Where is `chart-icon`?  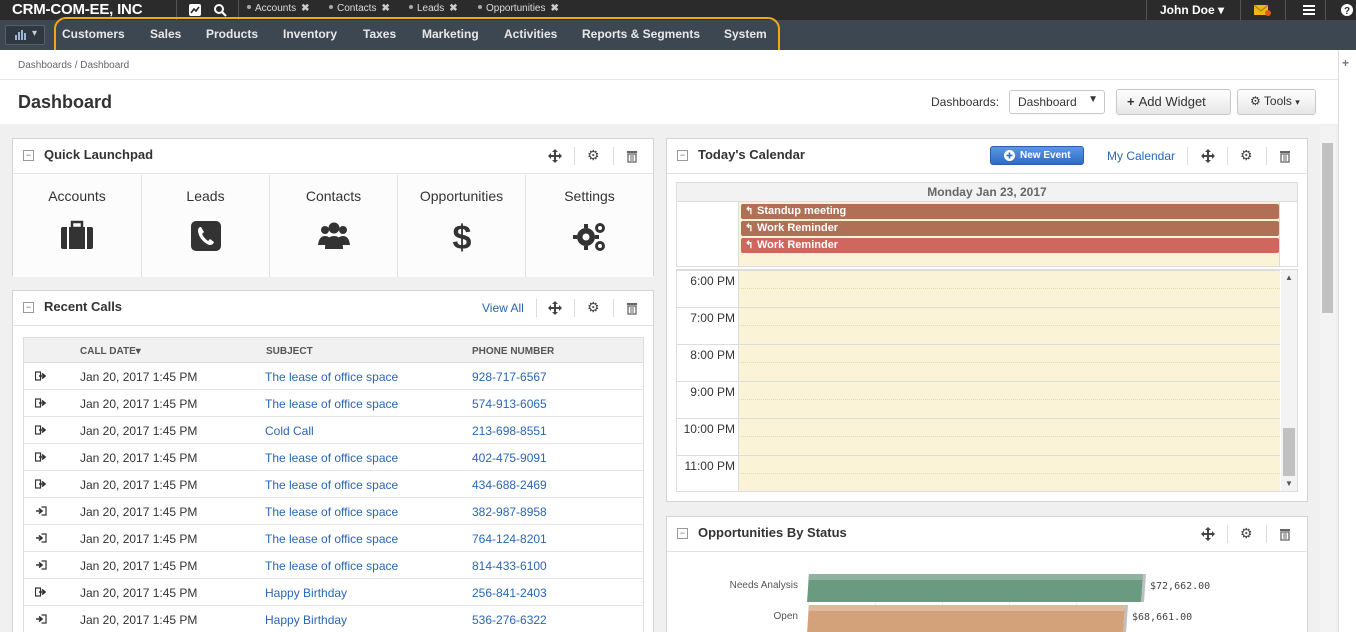
chart-icon is located at coordinates (195, 10).